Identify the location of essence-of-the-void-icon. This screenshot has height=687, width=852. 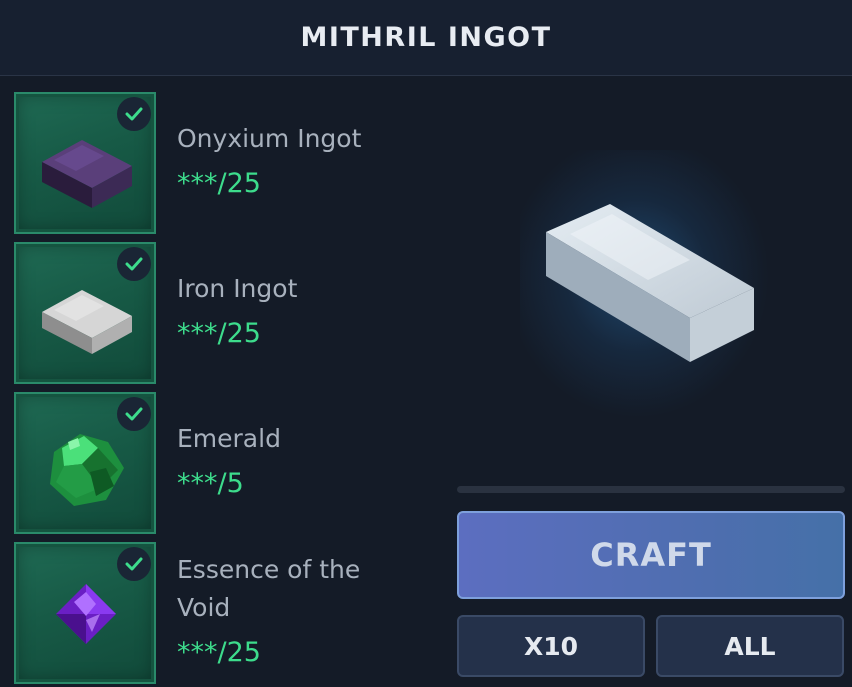
(86, 614).